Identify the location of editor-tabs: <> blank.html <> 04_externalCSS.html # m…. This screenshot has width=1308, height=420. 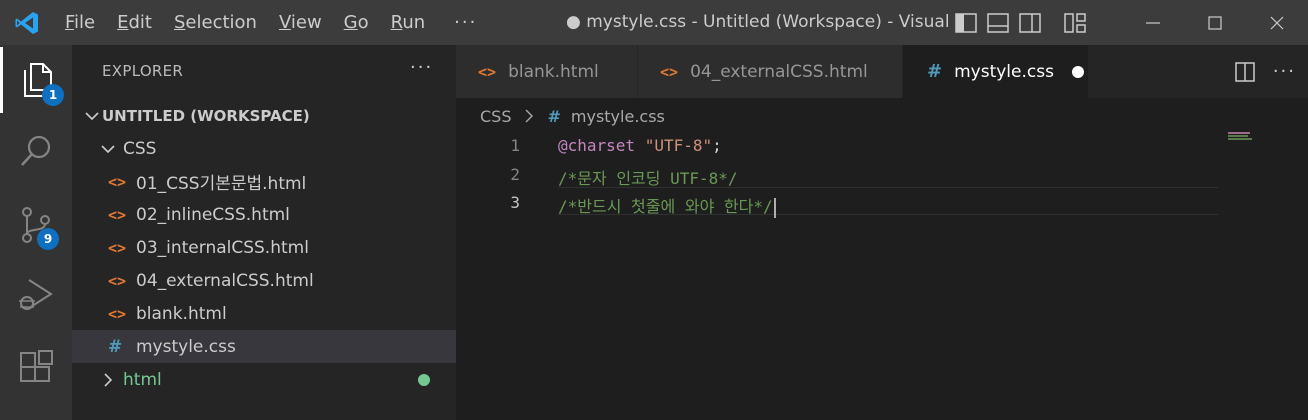
(882, 71).